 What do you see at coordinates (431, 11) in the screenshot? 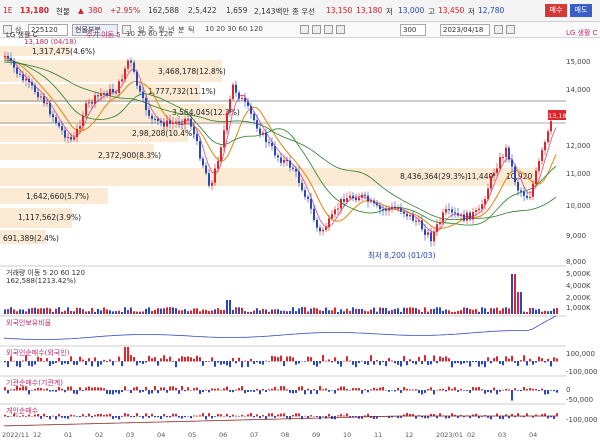
I see `diff-label: 고` at bounding box center [431, 11].